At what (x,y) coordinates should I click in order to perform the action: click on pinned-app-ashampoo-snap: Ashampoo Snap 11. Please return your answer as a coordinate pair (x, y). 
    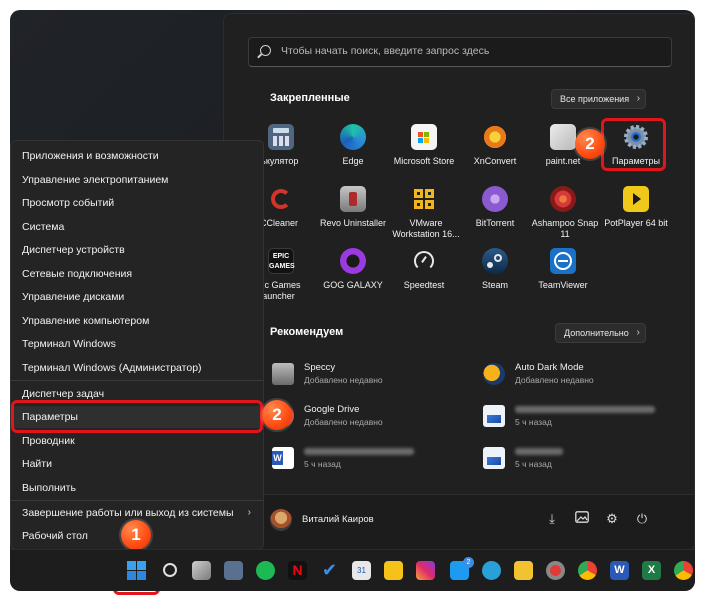
    Looking at the image, I should click on (564, 213).